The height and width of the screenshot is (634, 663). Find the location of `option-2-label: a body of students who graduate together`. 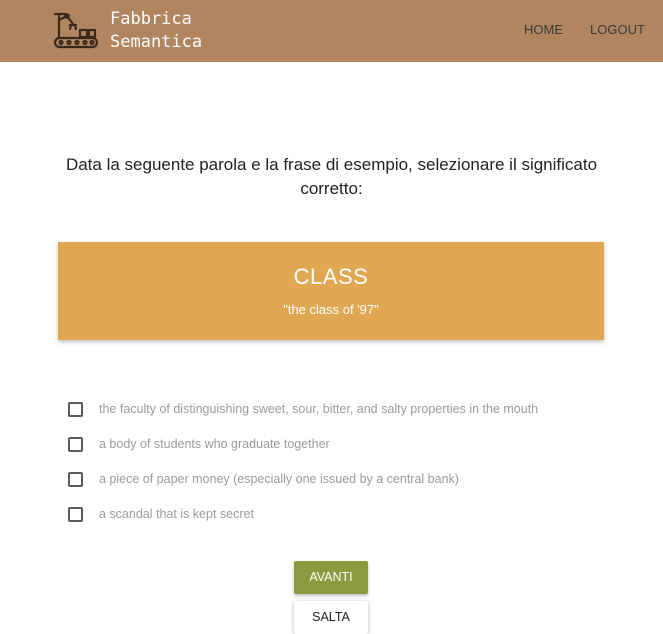

option-2-label: a body of students who graduate together is located at coordinates (214, 444).